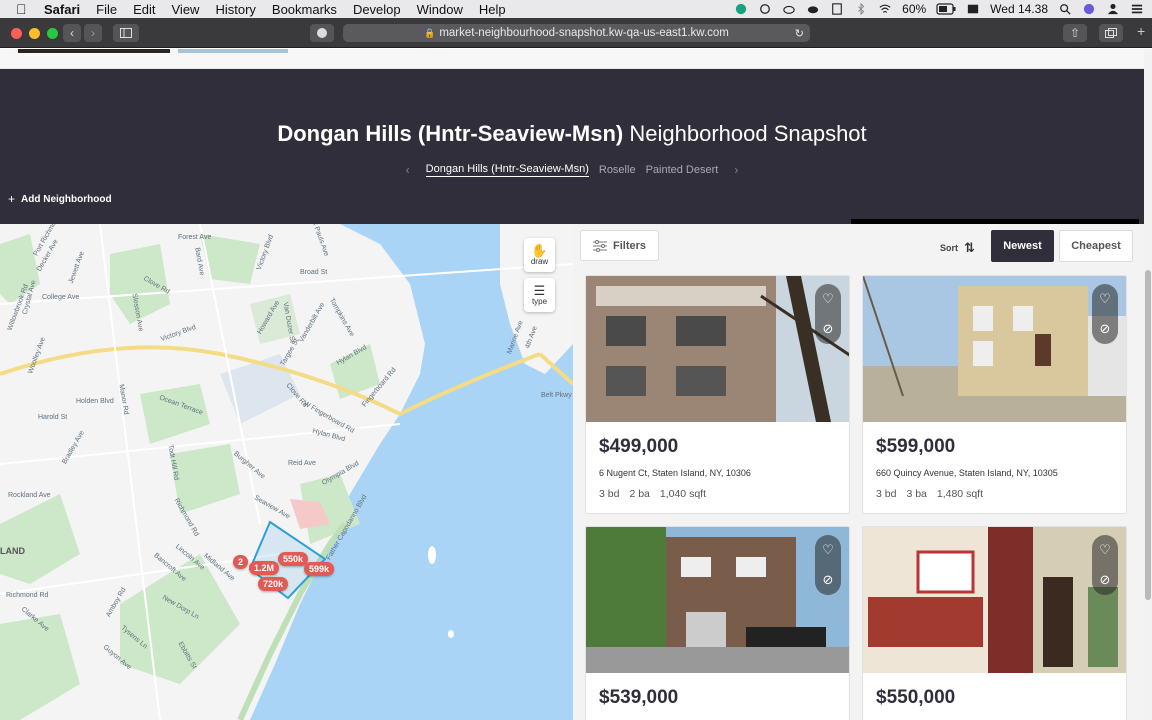 The width and height of the screenshot is (1152, 720). I want to click on street-label: College Ave, so click(61, 297).